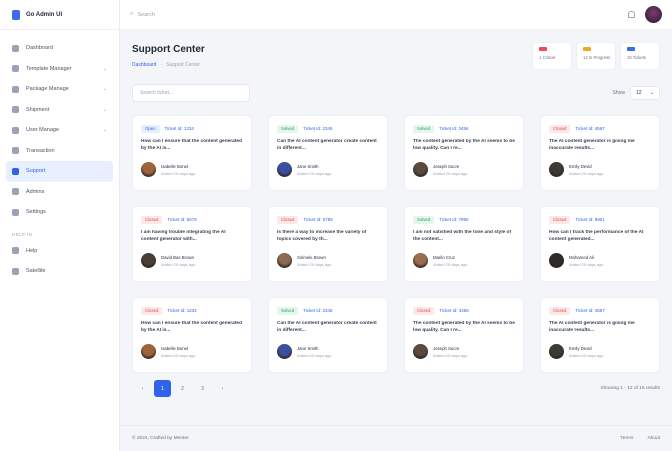  I want to click on sidebar-item-help: Help, so click(59, 251).